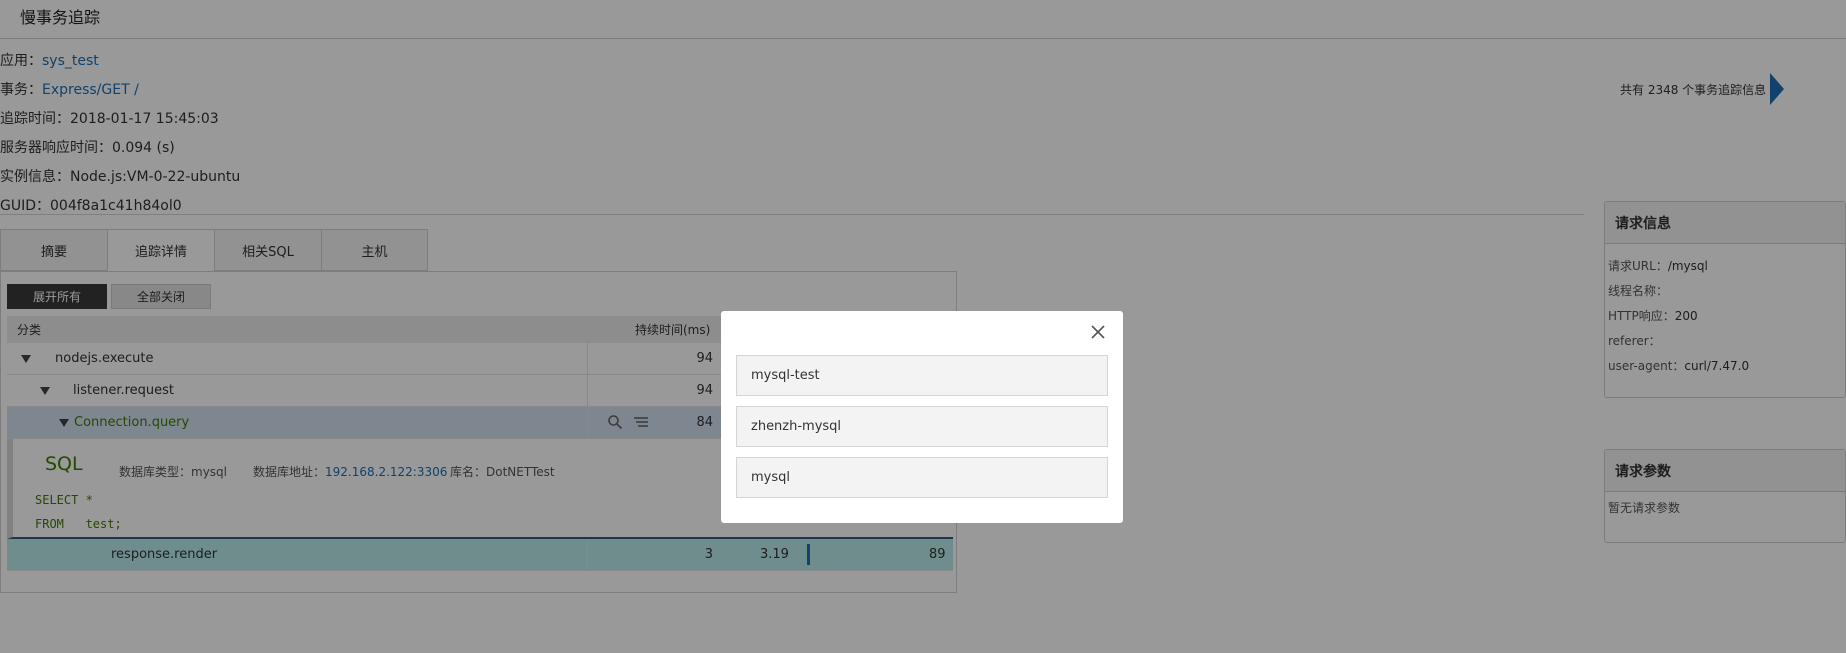 Image resolution: width=1846 pixels, height=653 pixels. I want to click on database-option: mysql-test, so click(922, 375).